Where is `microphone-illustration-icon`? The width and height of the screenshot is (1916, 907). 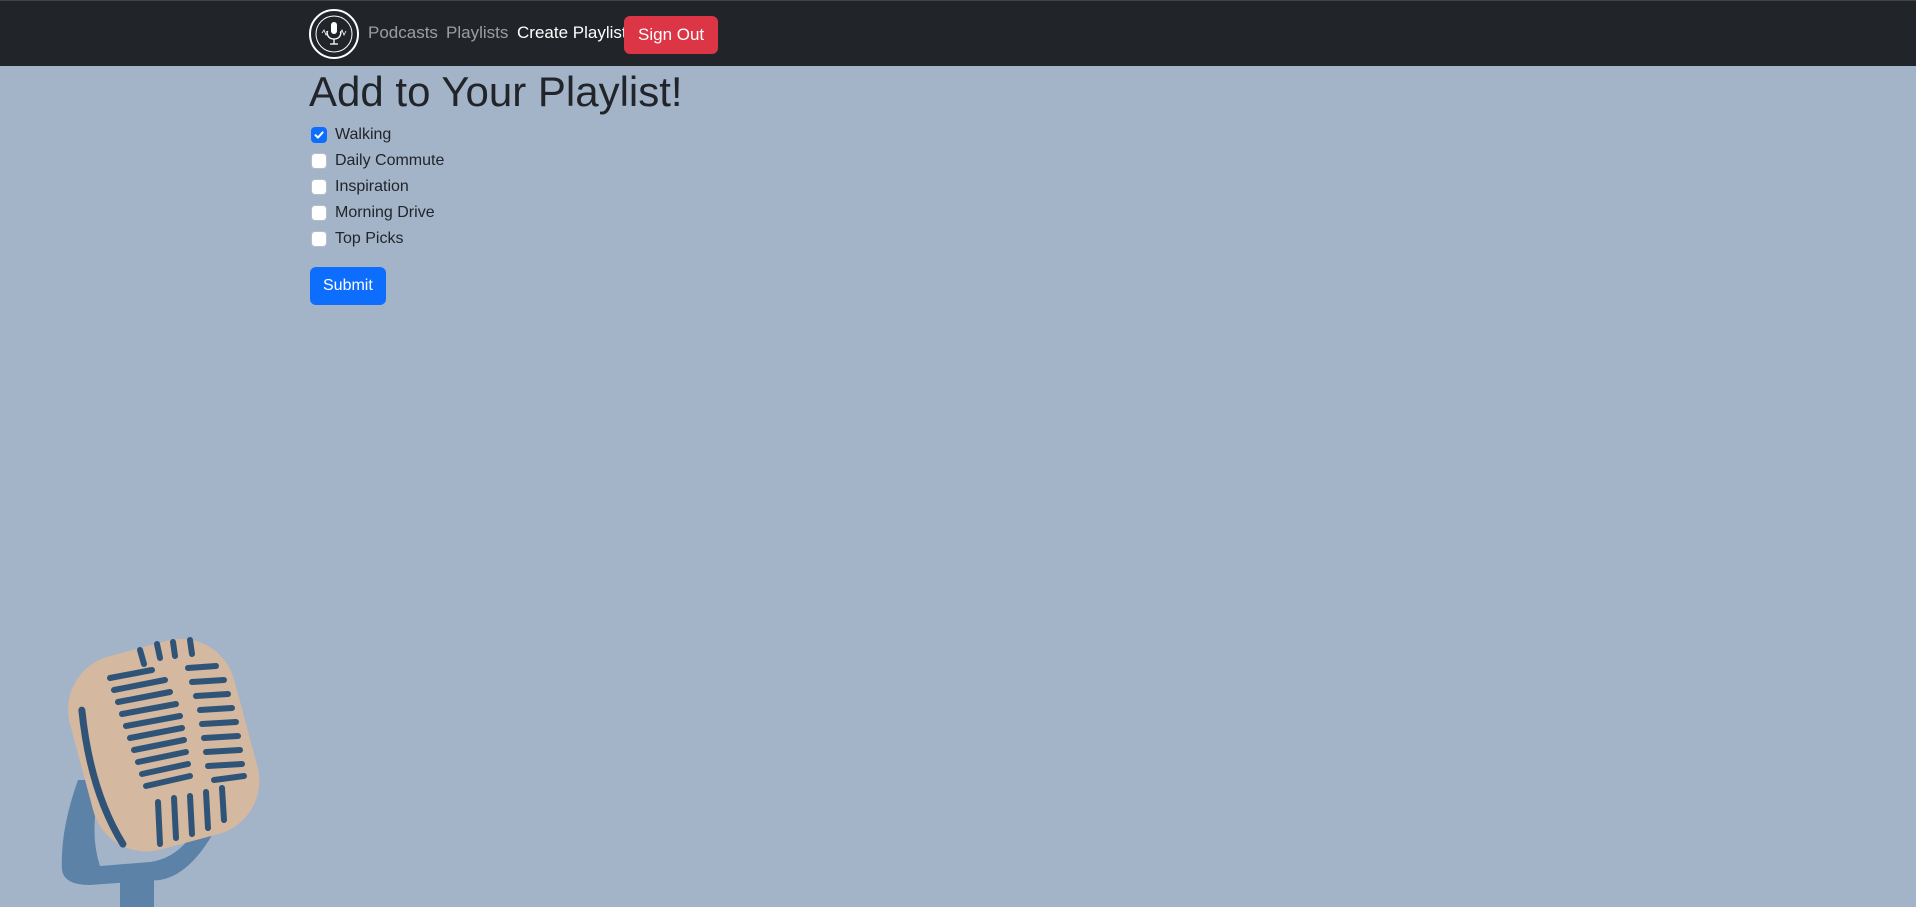
microphone-illustration-icon is located at coordinates (160, 772).